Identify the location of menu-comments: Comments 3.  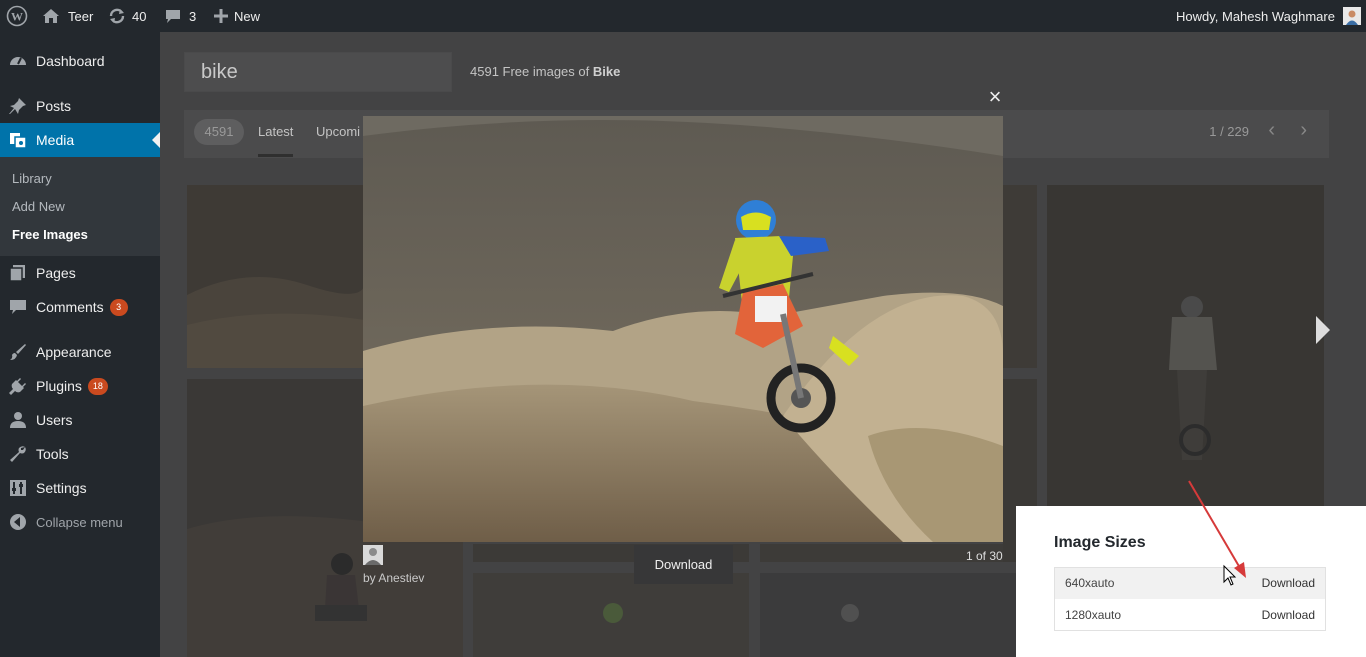
(80, 307).